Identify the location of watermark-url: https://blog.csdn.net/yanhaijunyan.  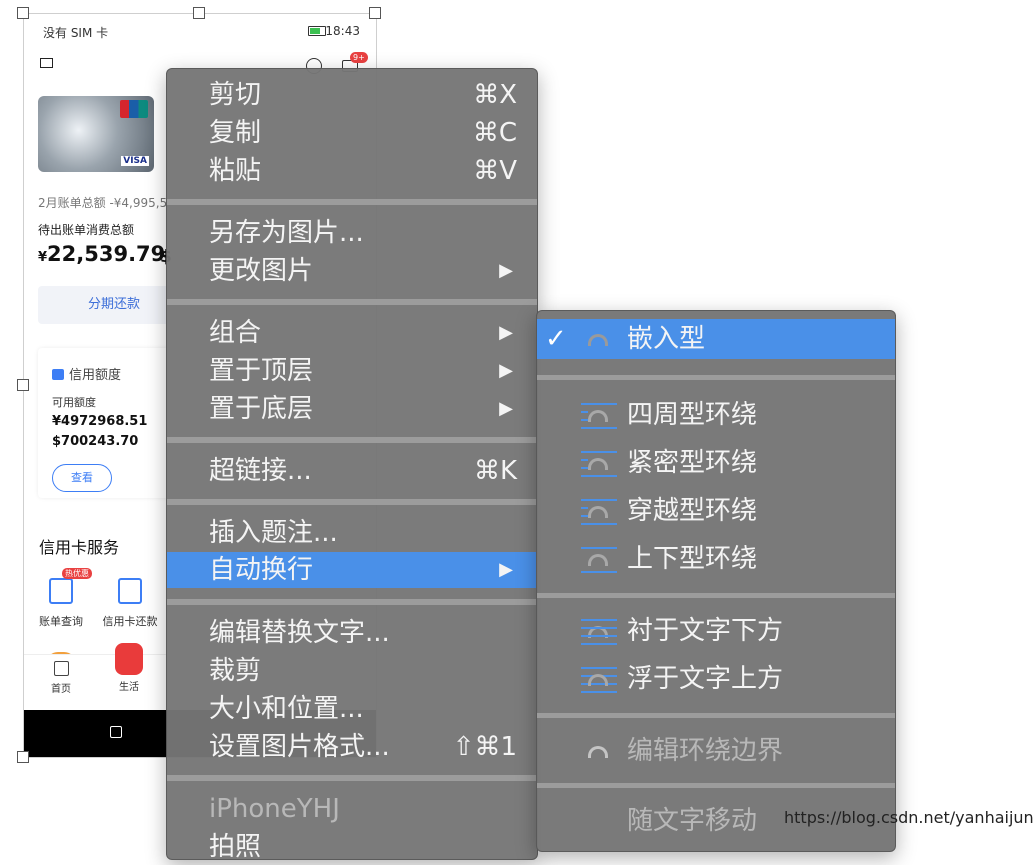
(909, 817).